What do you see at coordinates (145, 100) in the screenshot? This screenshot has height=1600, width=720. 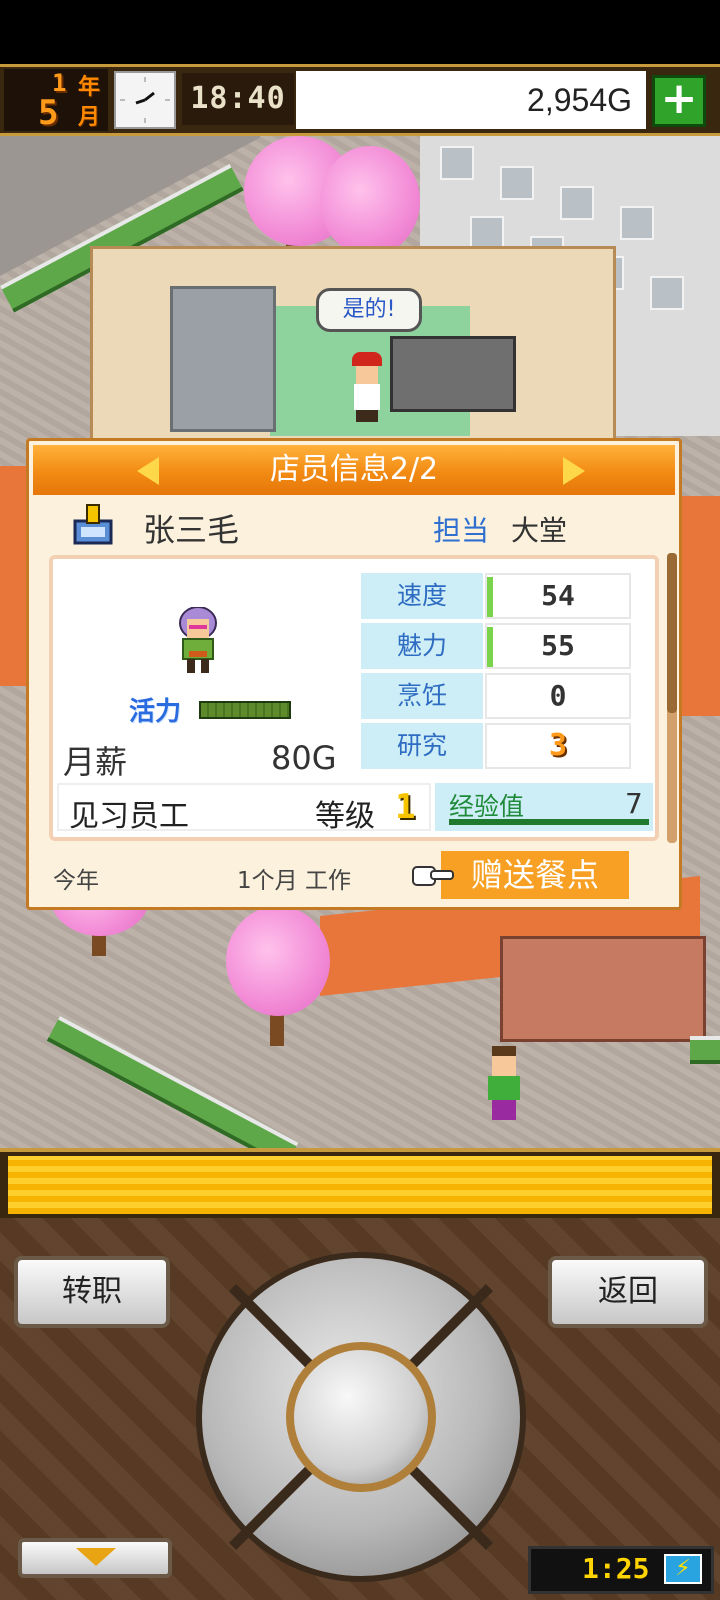 I see `clock-icon` at bounding box center [145, 100].